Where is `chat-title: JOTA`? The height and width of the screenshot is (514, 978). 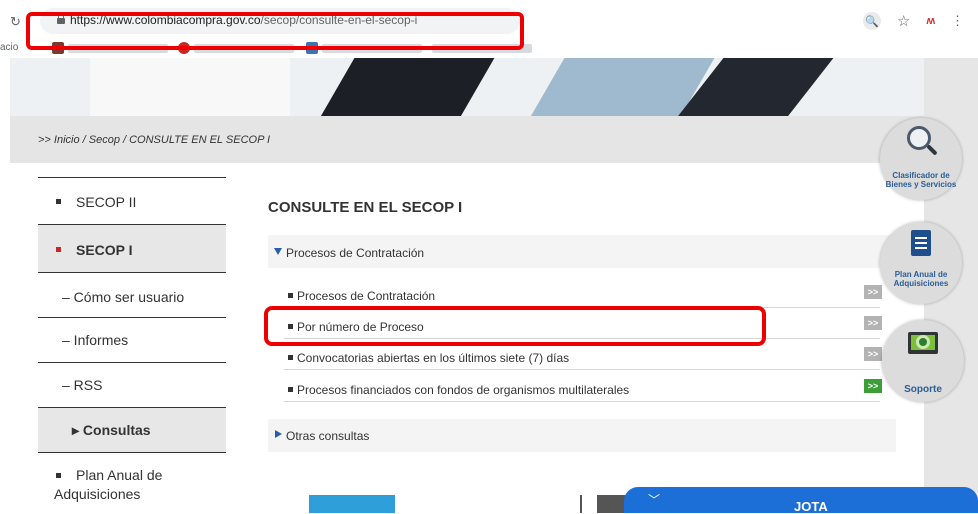 chat-title: JOTA is located at coordinates (811, 506).